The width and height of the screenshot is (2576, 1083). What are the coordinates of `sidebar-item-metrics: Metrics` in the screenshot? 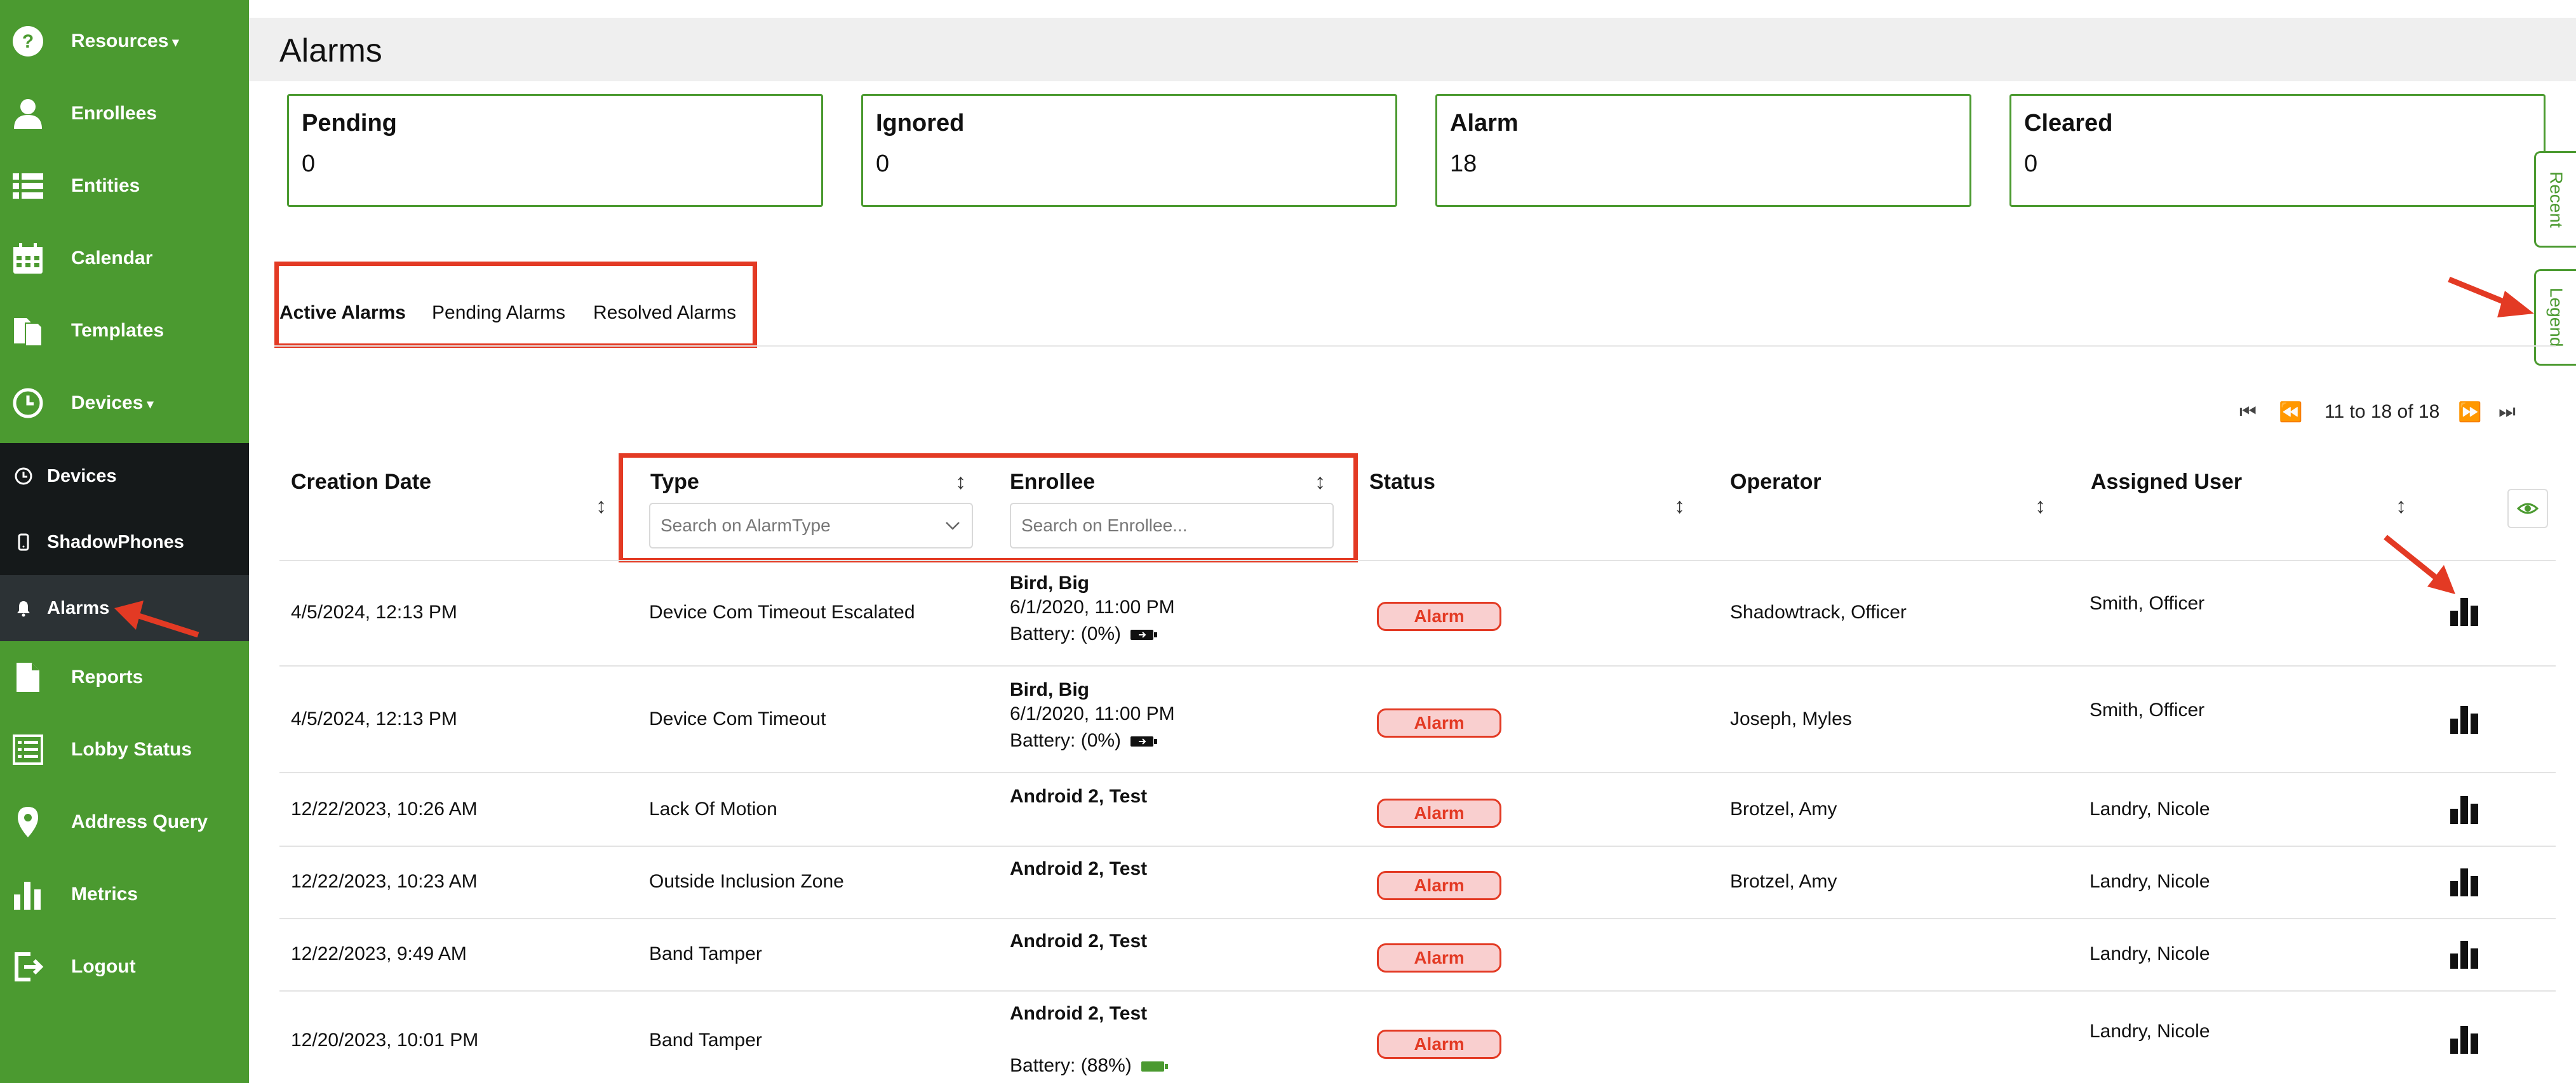 It's located at (124, 894).